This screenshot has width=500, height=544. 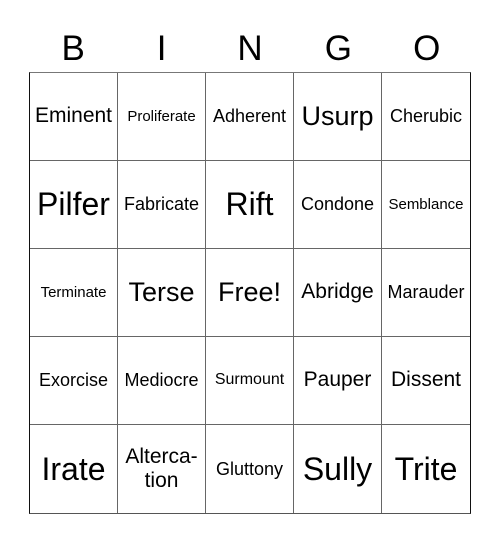 I want to click on bingo-cell: Eminent, so click(x=74, y=117).